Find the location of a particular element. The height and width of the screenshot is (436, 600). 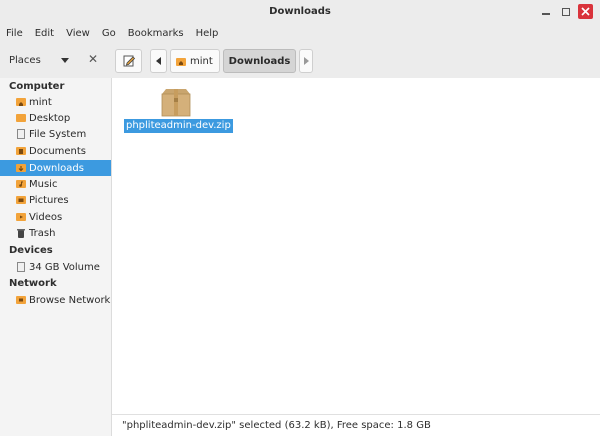

edit-icon is located at coordinates (129, 61).